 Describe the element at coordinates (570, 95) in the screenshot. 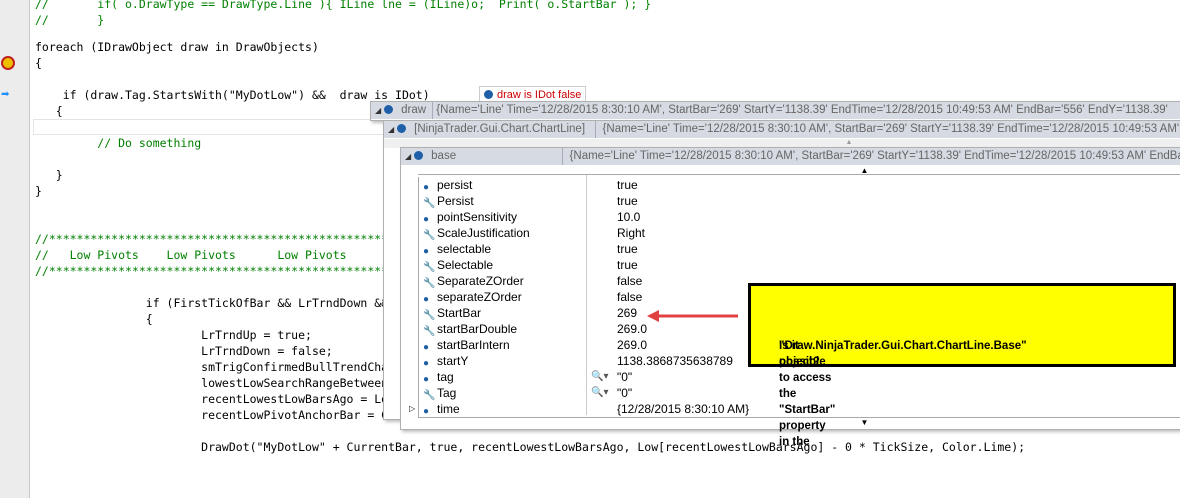

I see `tooltip-value: false` at that location.